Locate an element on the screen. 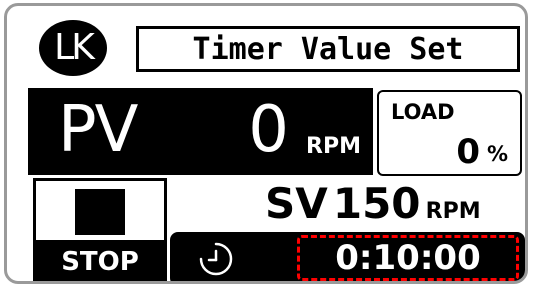  timer-value: 0:10:00 is located at coordinates (408, 258).